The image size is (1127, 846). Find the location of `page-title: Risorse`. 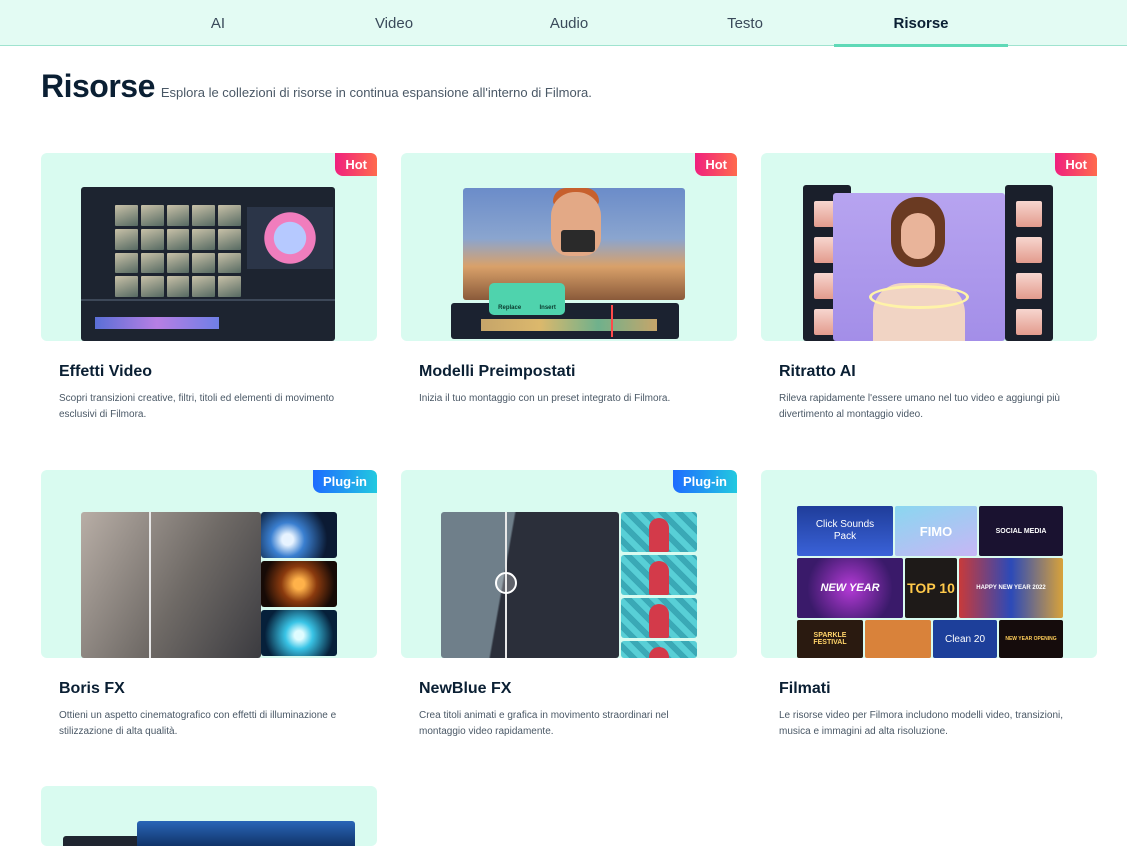

page-title: Risorse is located at coordinates (98, 86).